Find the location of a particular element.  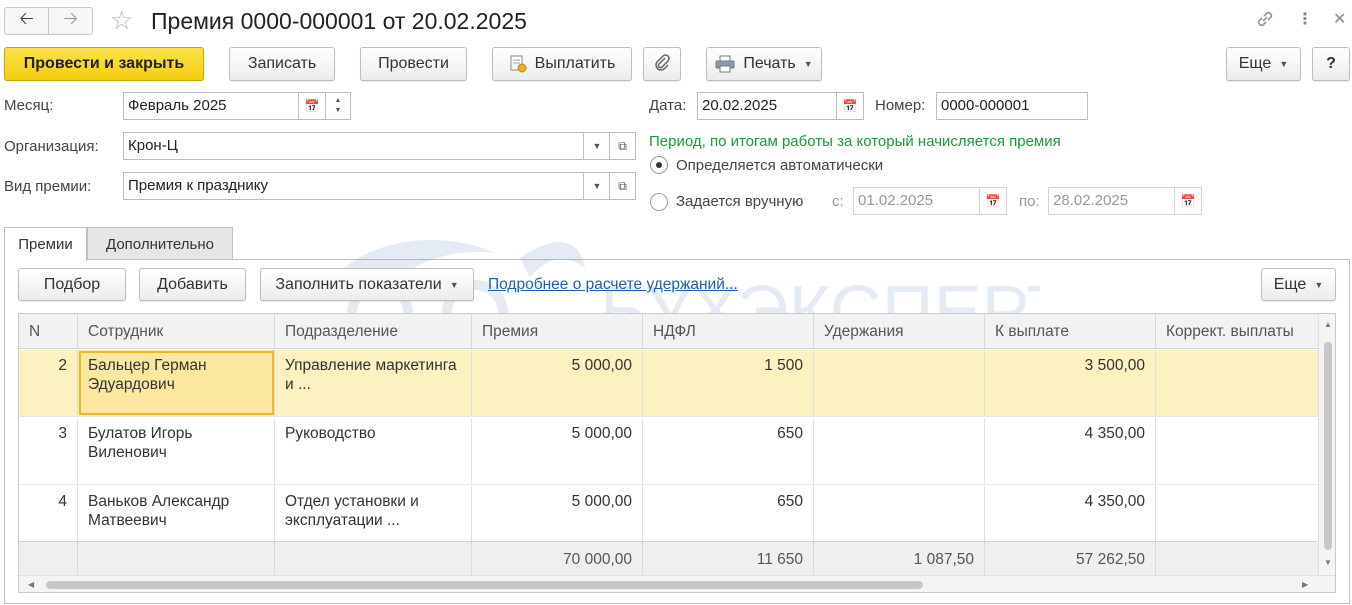

payout-cell: 3 500,00 is located at coordinates (1070, 383).